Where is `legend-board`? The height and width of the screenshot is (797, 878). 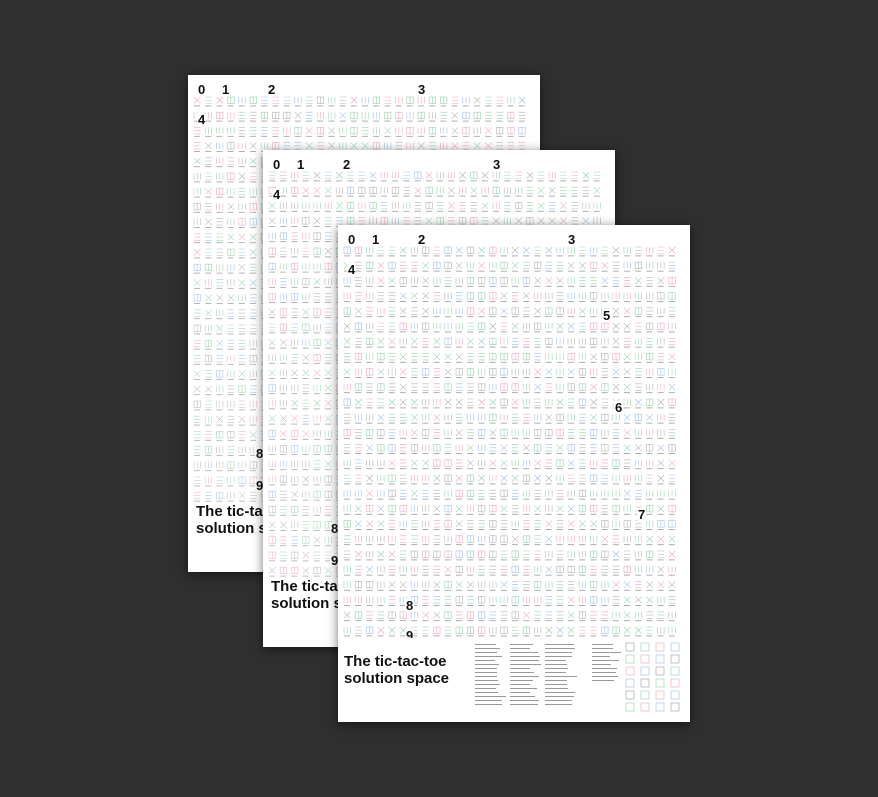 legend-board is located at coordinates (675, 683).